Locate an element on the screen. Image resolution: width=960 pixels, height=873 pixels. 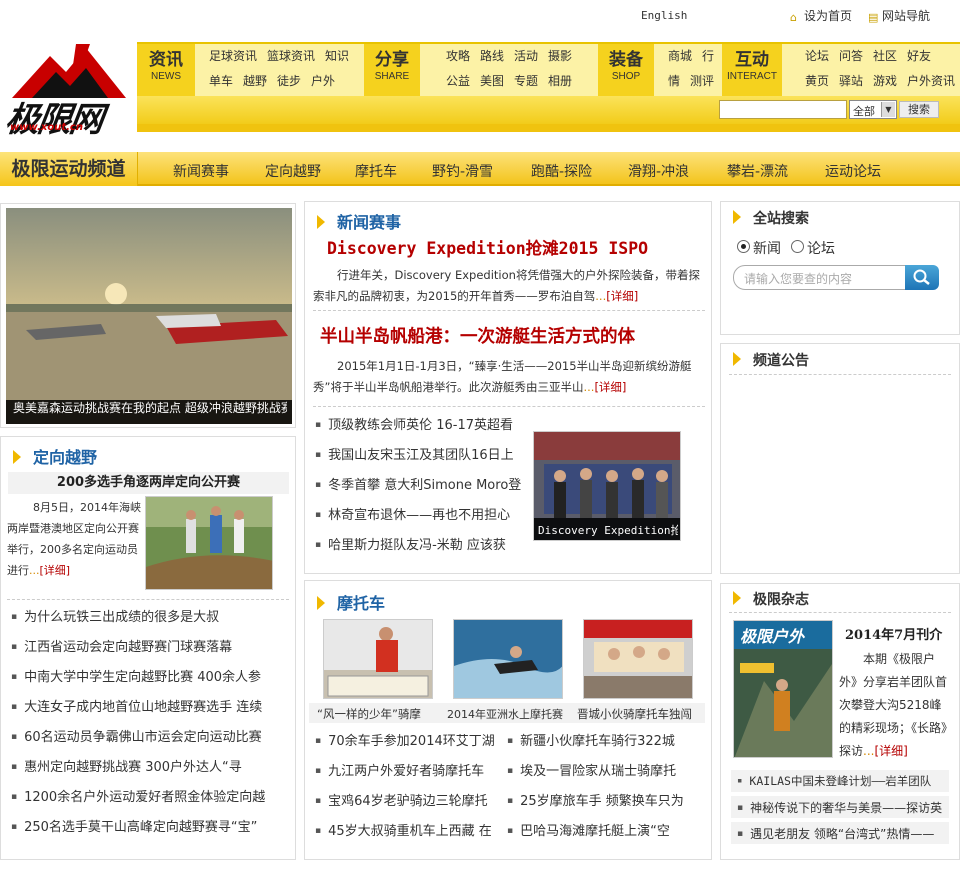
radio-forum: 论坛 is located at coordinates (813, 248).